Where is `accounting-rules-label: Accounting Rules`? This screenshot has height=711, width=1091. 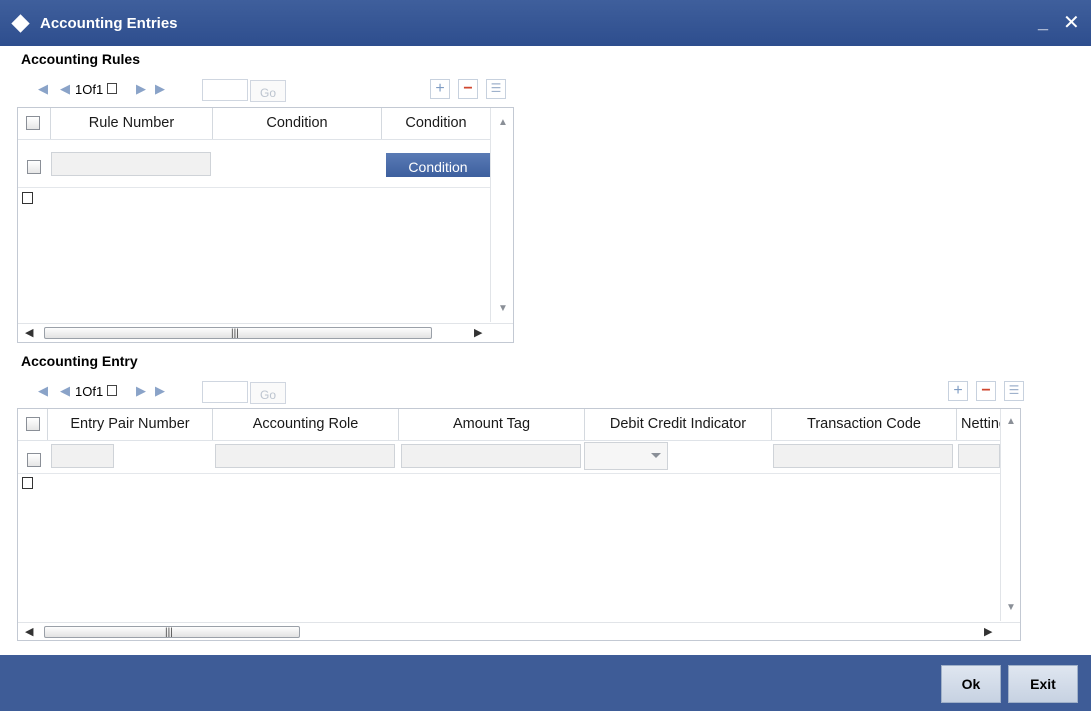
accounting-rules-label: Accounting Rules is located at coordinates (81, 59).